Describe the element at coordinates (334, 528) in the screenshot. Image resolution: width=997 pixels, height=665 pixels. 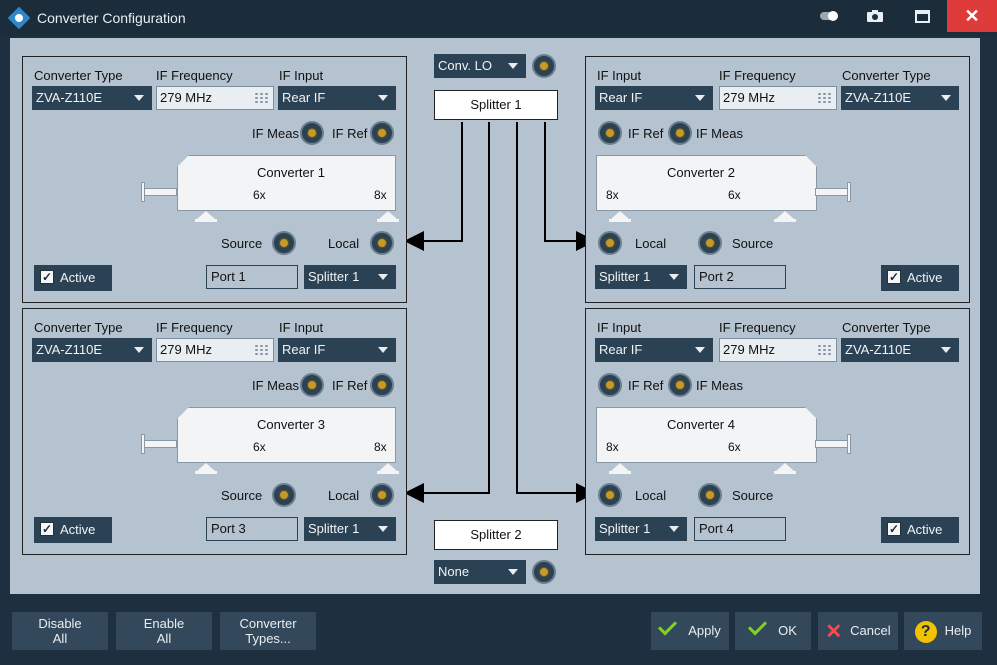
I see `splitter-value: Splitter 1` at that location.